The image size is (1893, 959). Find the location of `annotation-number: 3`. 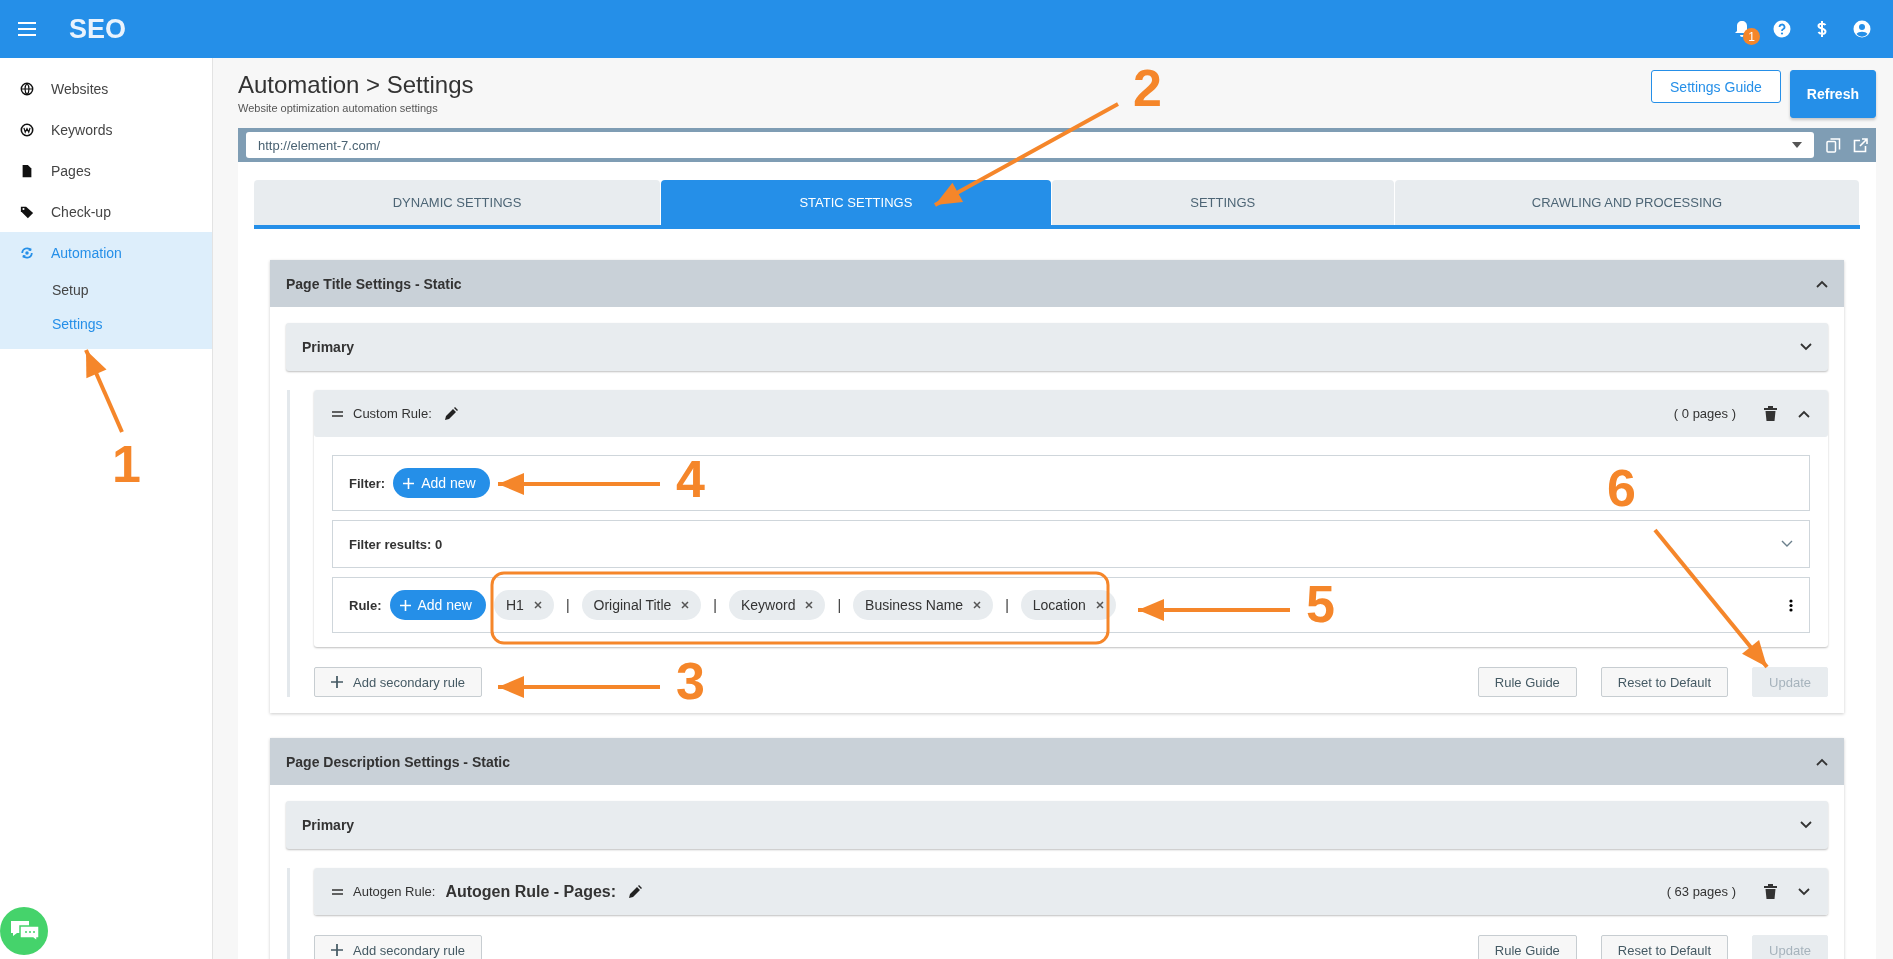

annotation-number: 3 is located at coordinates (690, 681).